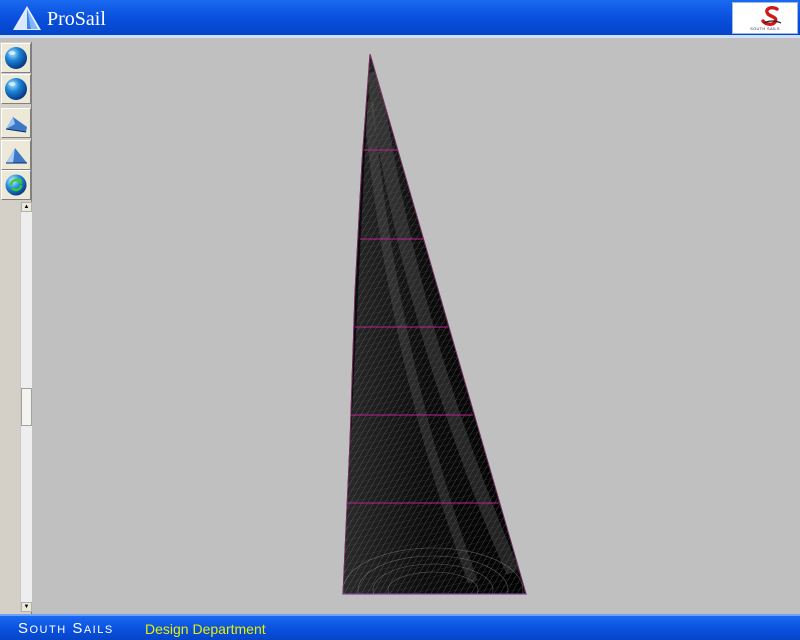 Image resolution: width=800 pixels, height=640 pixels. I want to click on app-title: ProSail, so click(76, 19).